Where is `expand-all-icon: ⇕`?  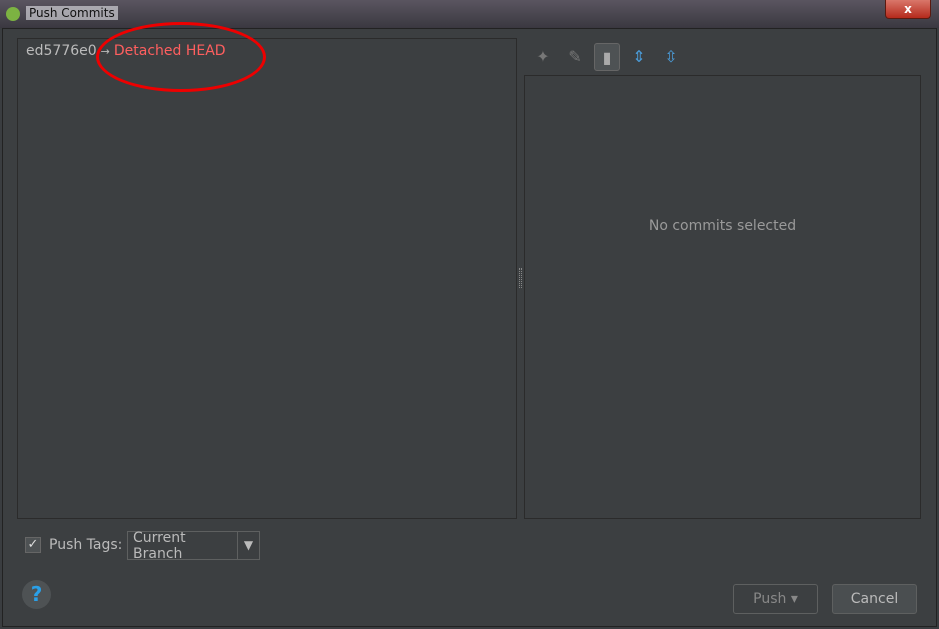 expand-all-icon: ⇕ is located at coordinates (639, 57).